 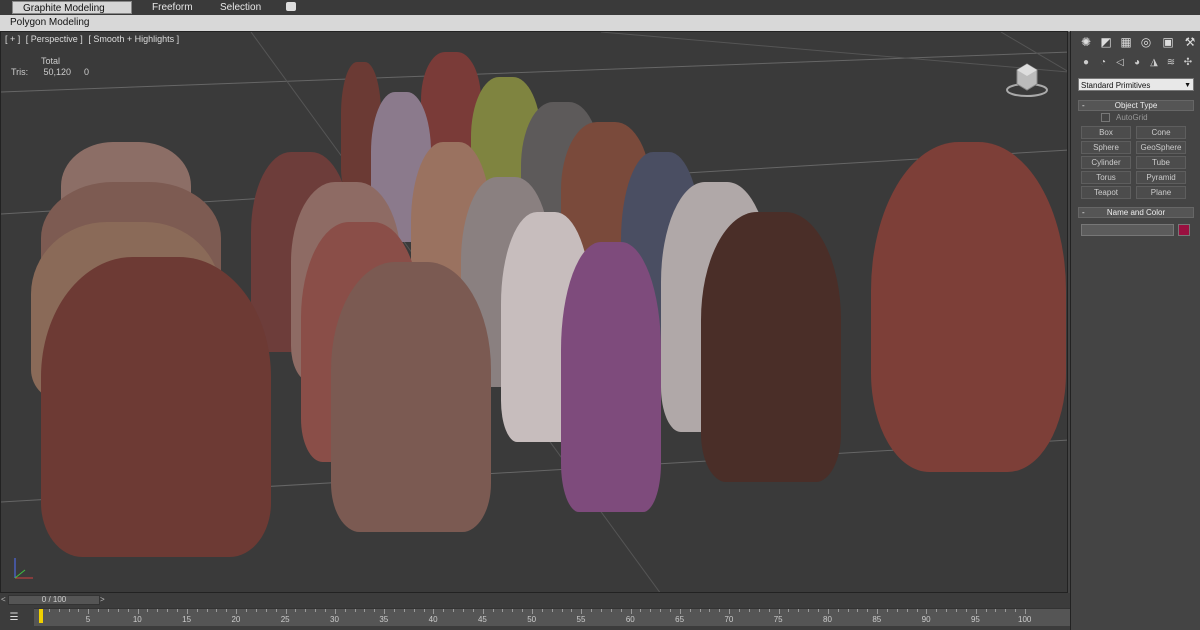 I want to click on tab-selection: Selection, so click(x=240, y=7).